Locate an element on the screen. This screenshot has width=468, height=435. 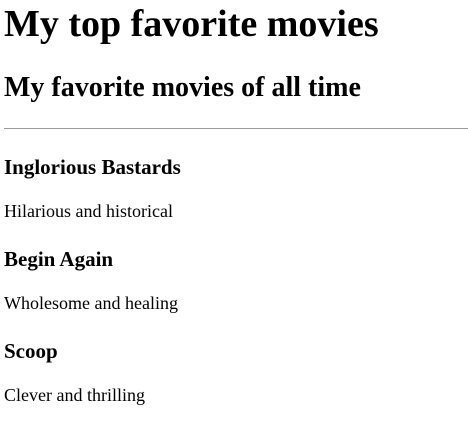
divider is located at coordinates (236, 128).